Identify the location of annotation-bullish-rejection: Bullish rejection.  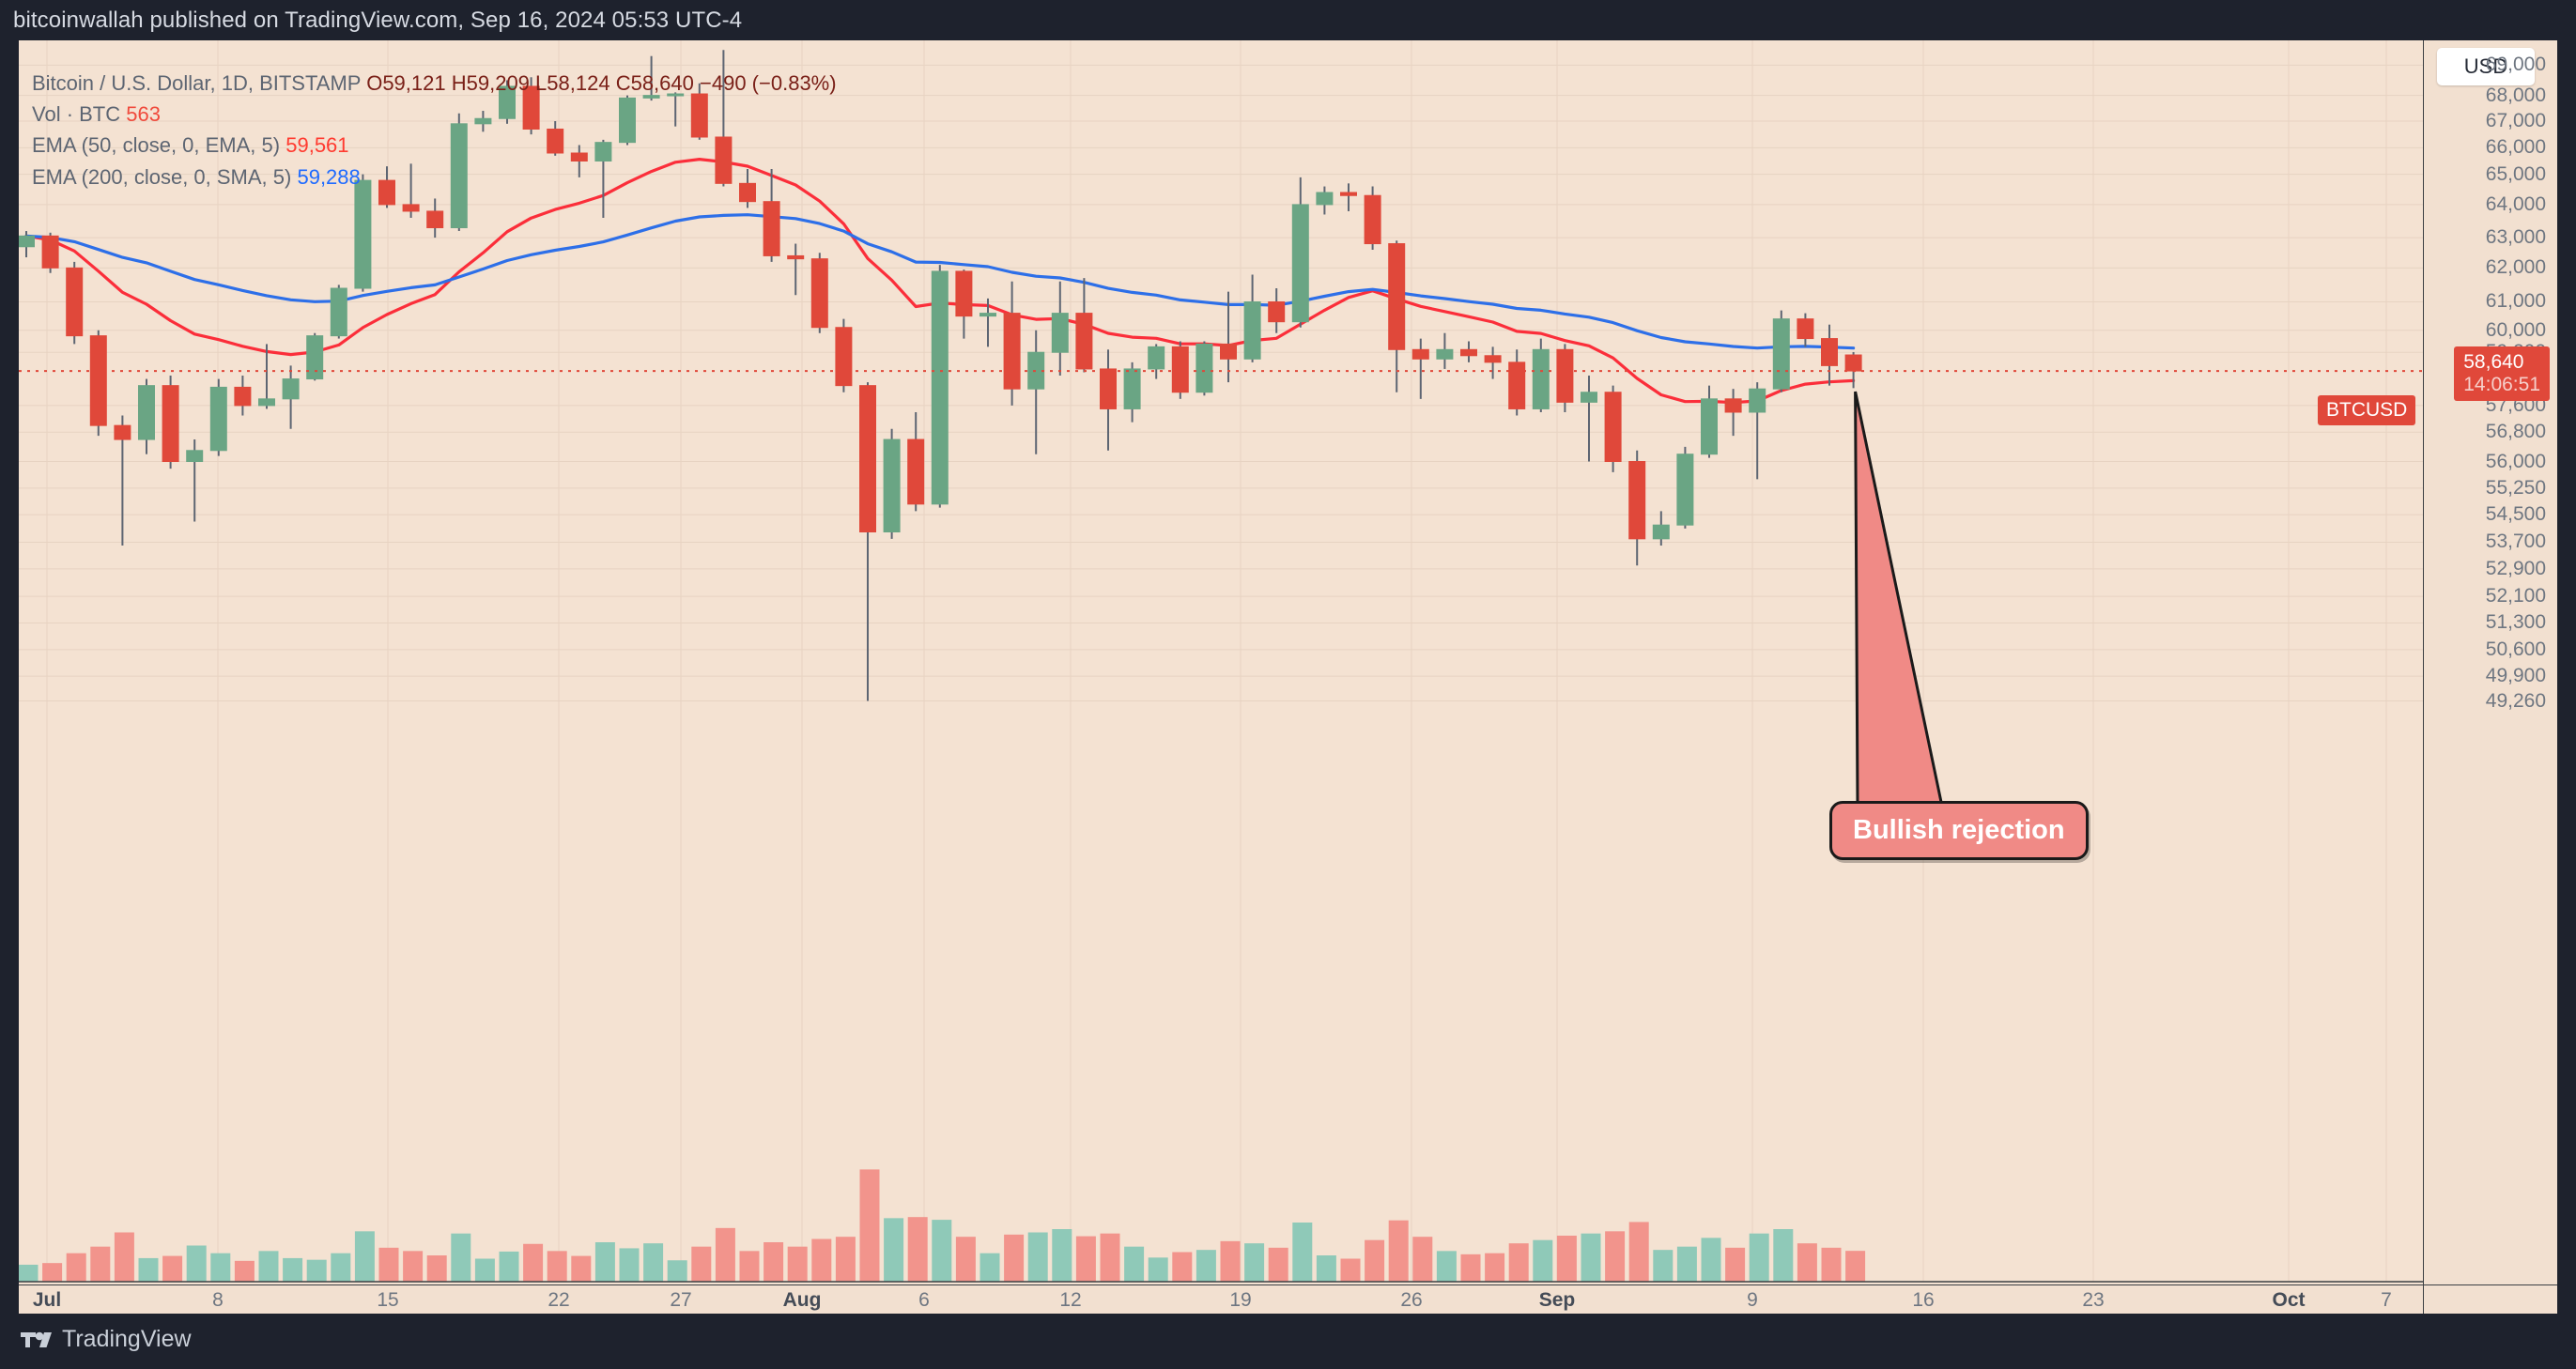
(1959, 830).